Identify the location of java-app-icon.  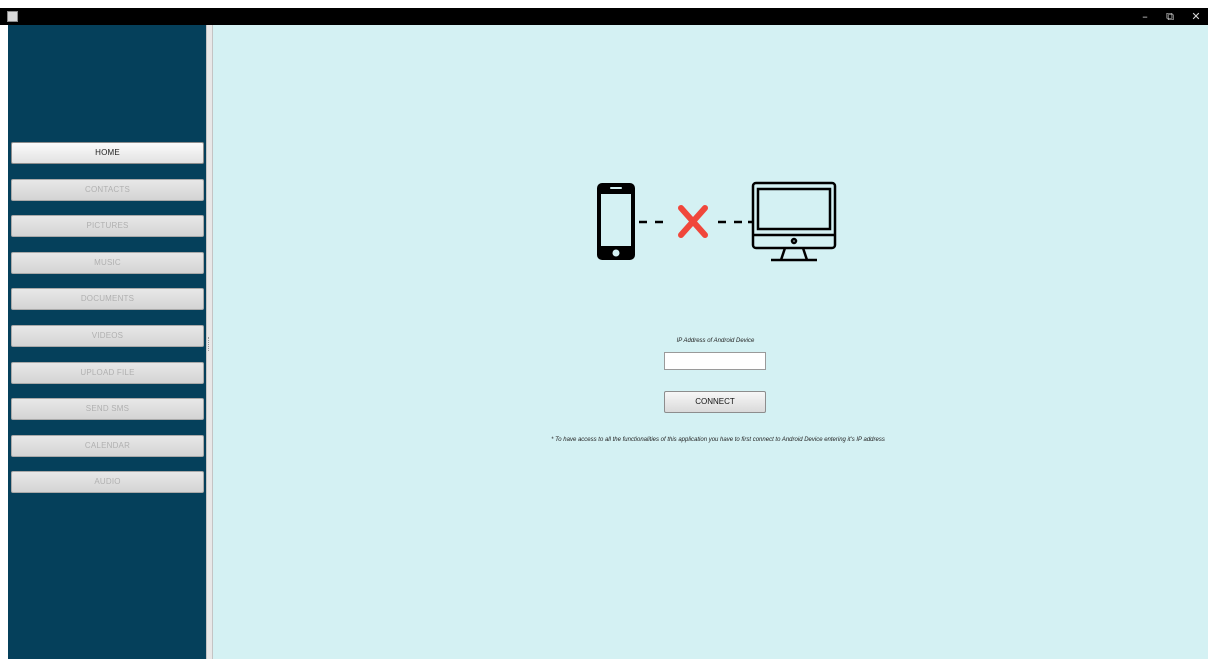
(12, 16).